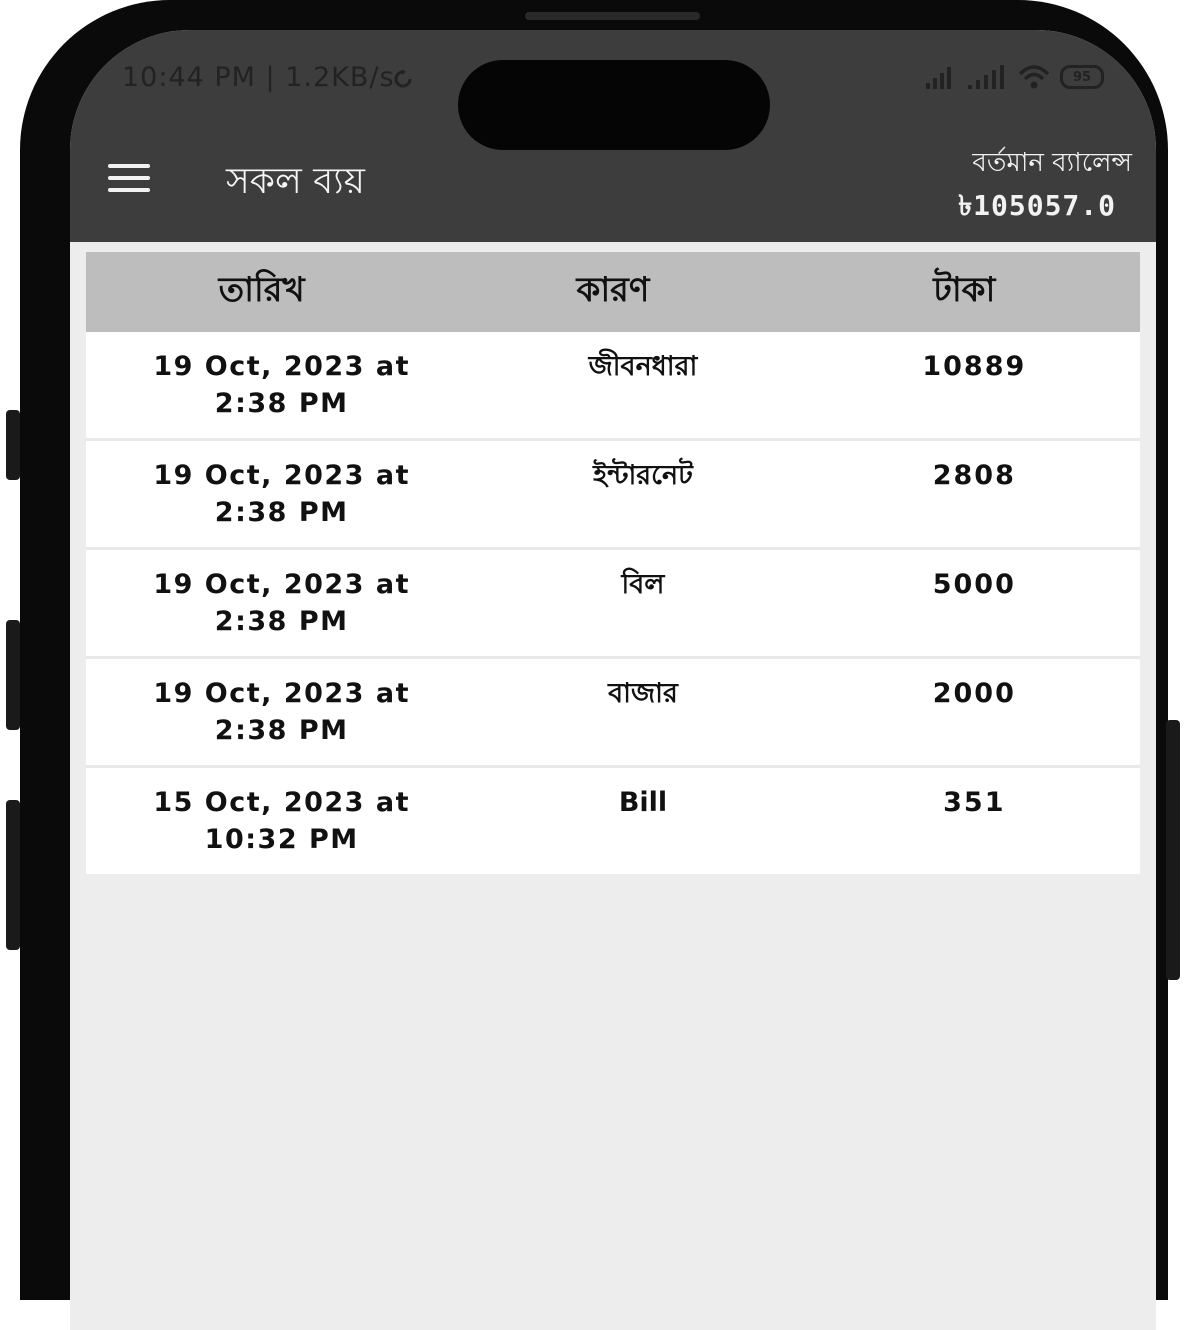 This screenshot has height=1330, width=1186. What do you see at coordinates (295, 181) in the screenshot?
I see `page-title: সকল ব্যয়` at bounding box center [295, 181].